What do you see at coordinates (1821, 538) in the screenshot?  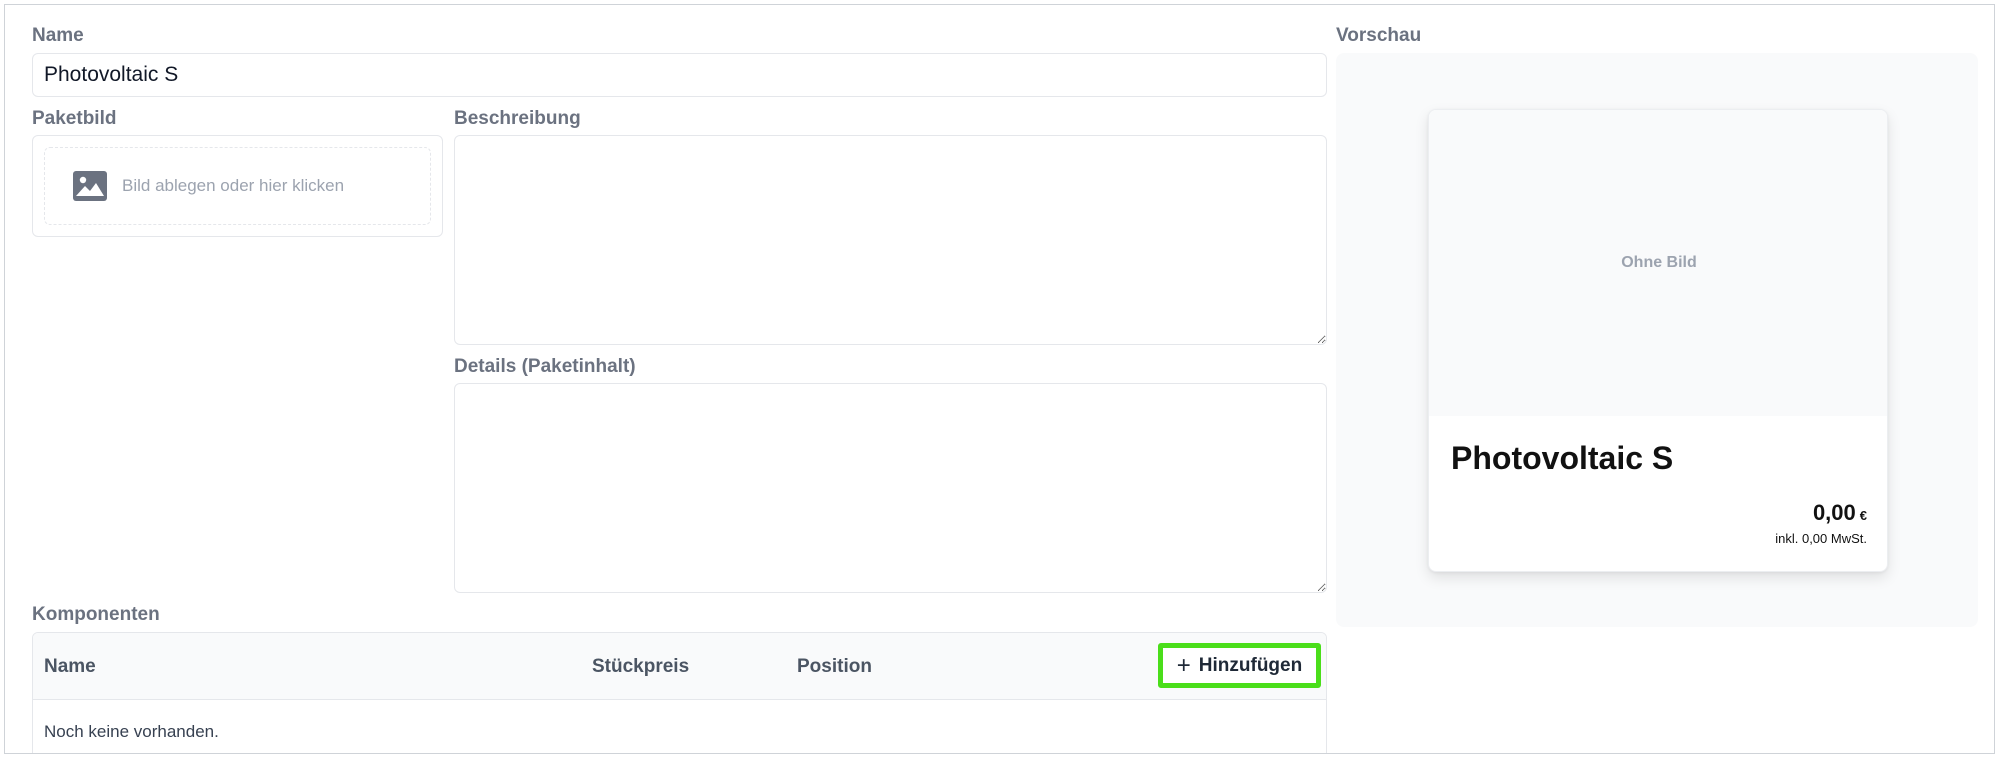 I see `preview-tax-text: inkl. 0,00 MwSt.` at bounding box center [1821, 538].